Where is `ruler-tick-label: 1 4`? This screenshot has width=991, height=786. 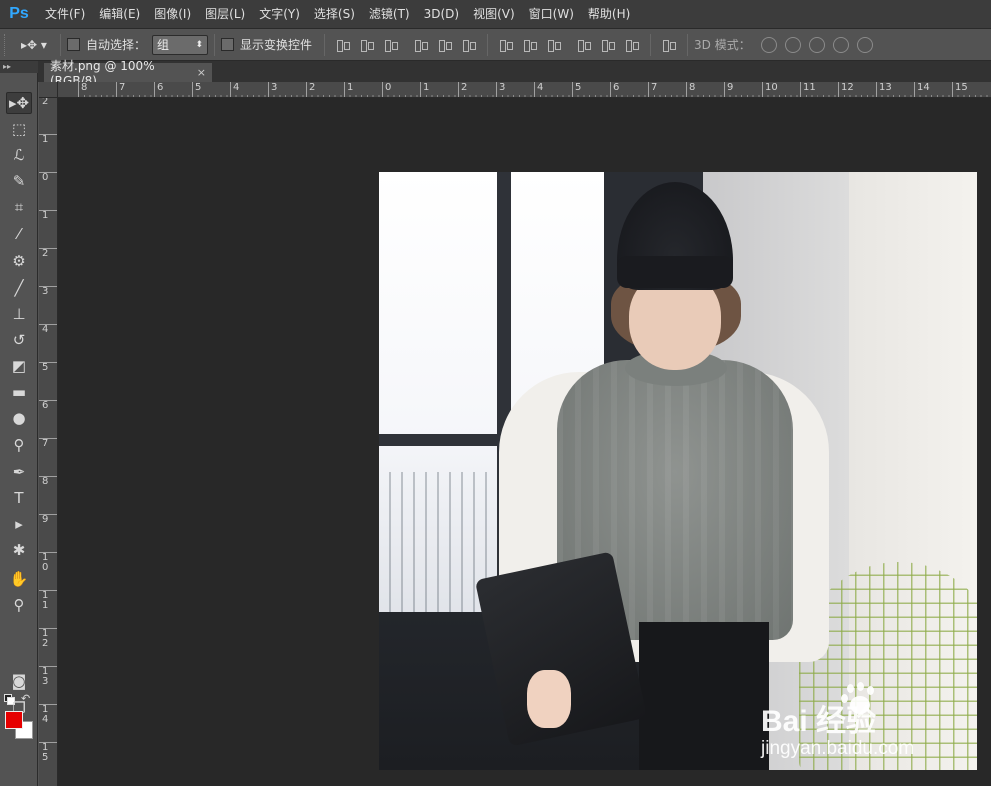
ruler-tick-label: 1 4 is located at coordinates (48, 723).